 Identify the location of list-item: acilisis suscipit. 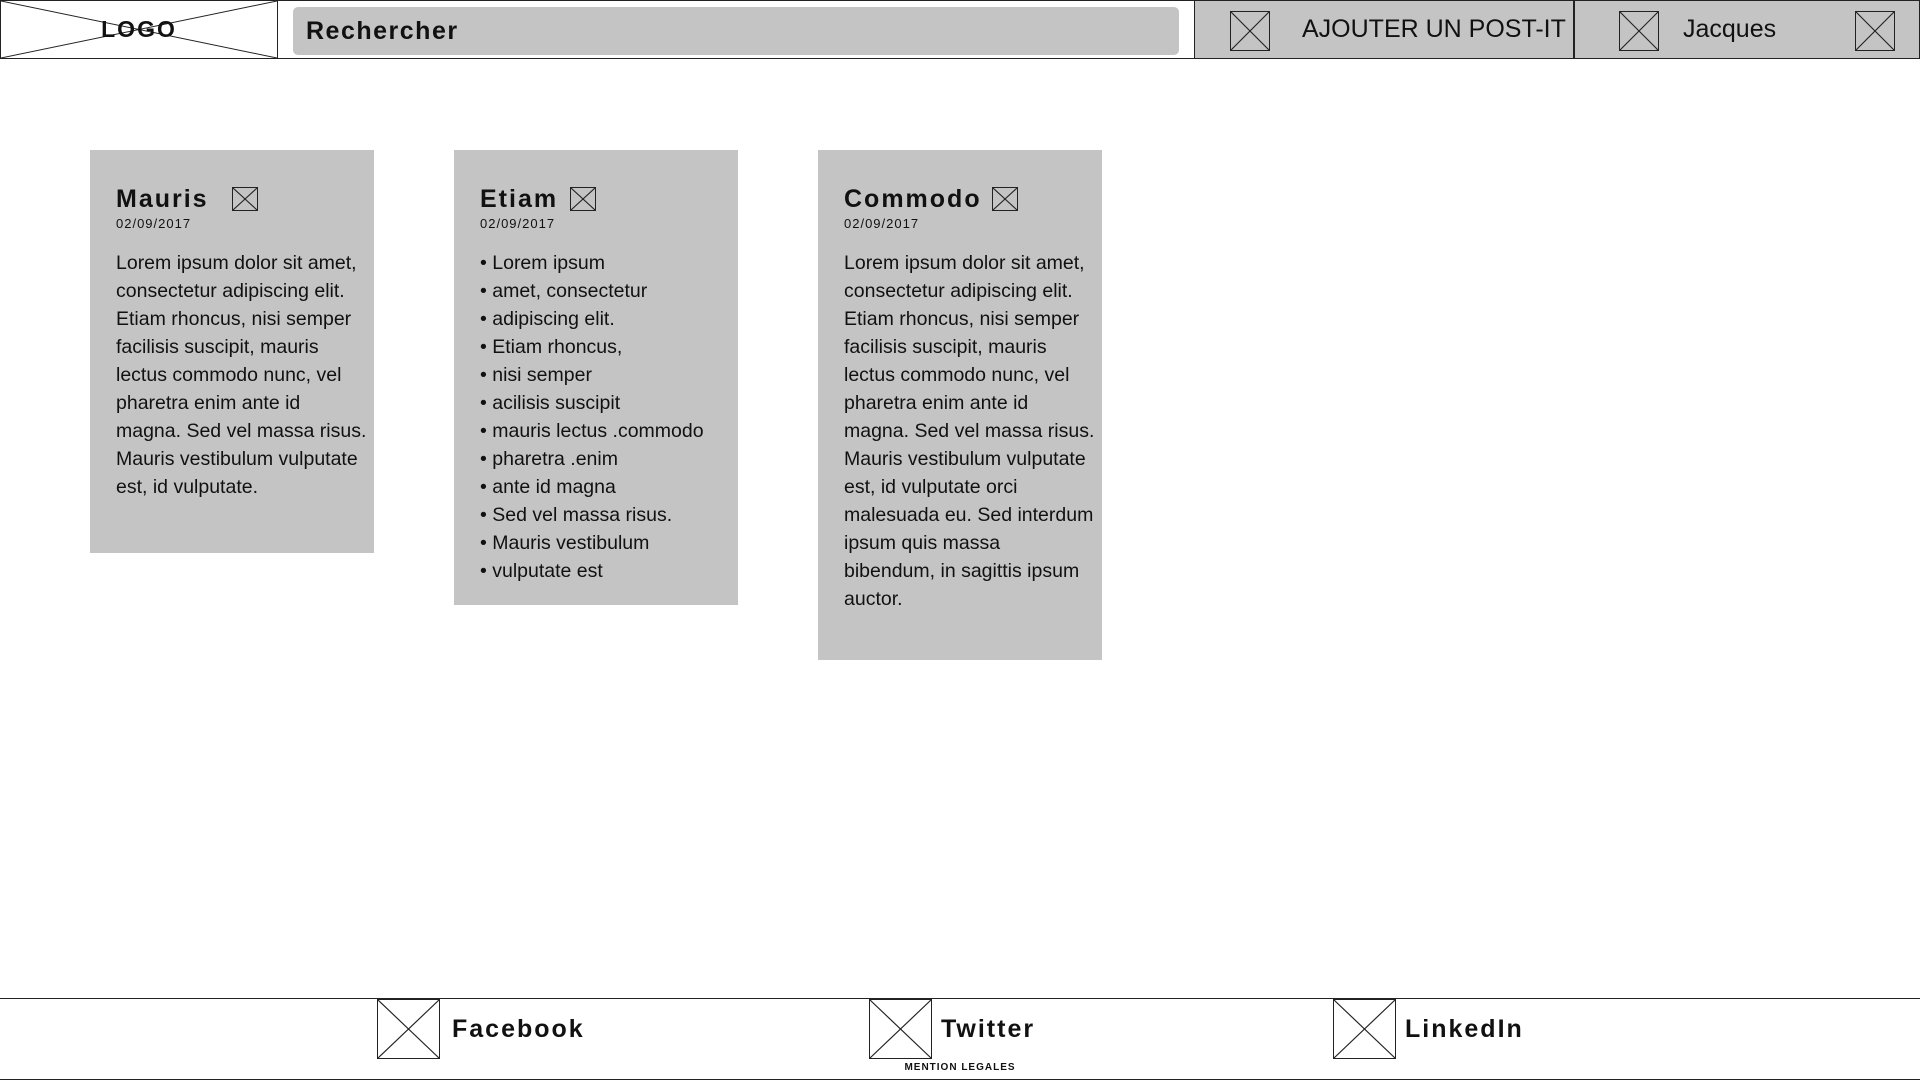
(606, 403).